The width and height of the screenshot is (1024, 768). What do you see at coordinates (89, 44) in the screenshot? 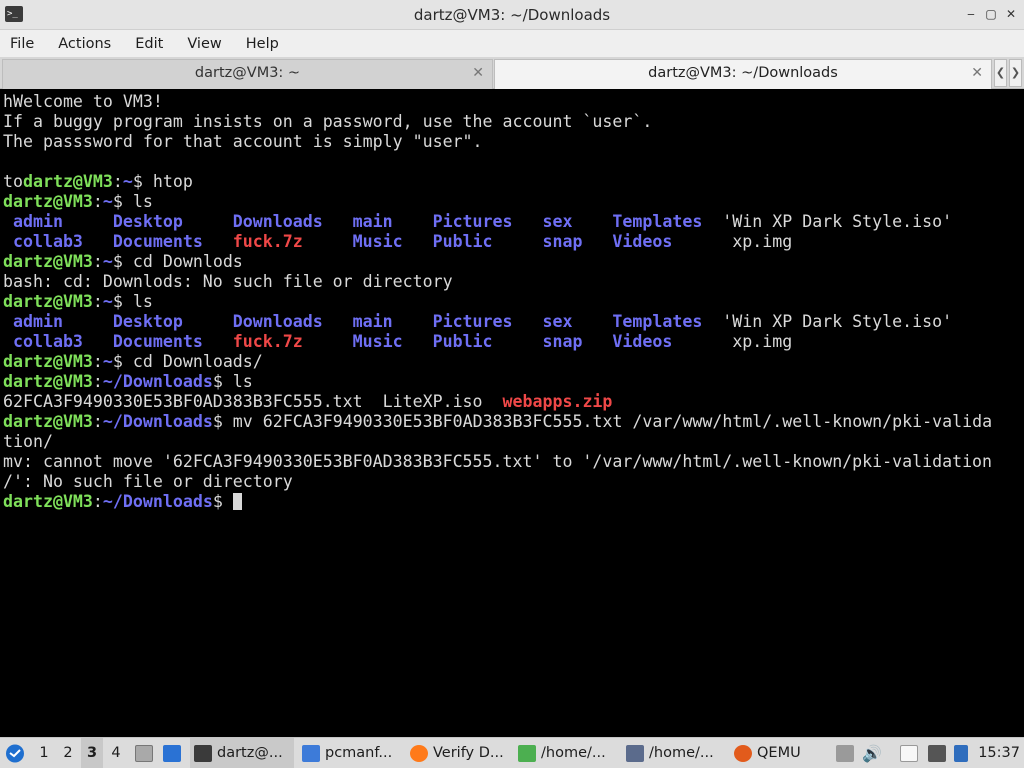
I see `menu-actions: Actions` at bounding box center [89, 44].